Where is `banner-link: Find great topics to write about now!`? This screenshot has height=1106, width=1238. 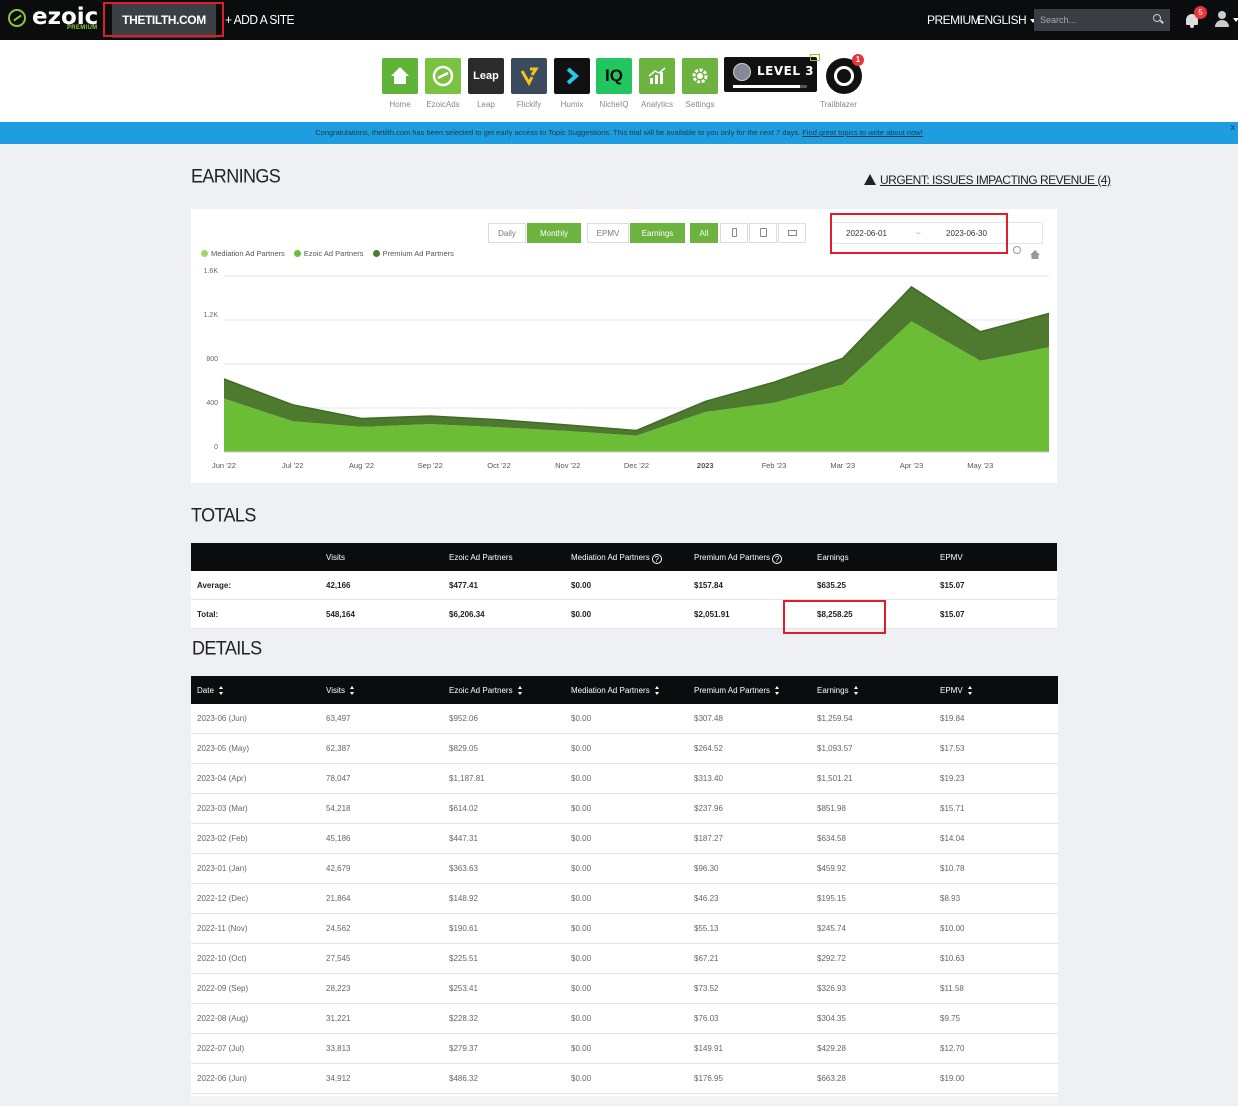 banner-link: Find great topics to write about now! is located at coordinates (862, 132).